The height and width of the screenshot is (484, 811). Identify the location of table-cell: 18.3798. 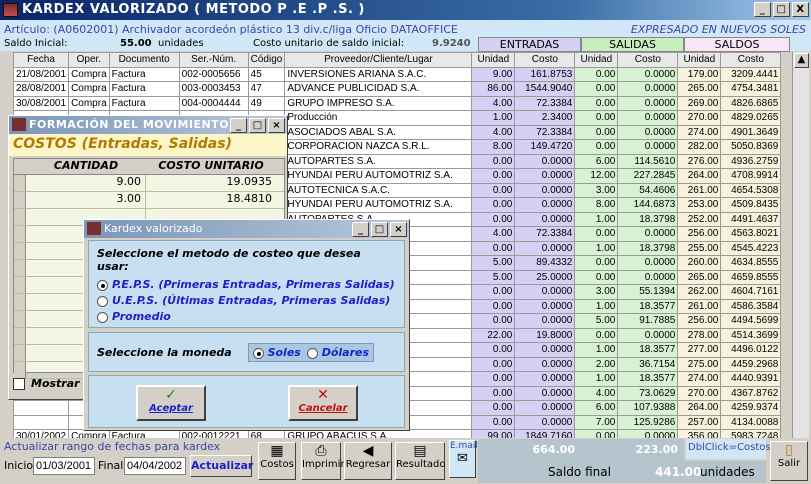
(648, 219).